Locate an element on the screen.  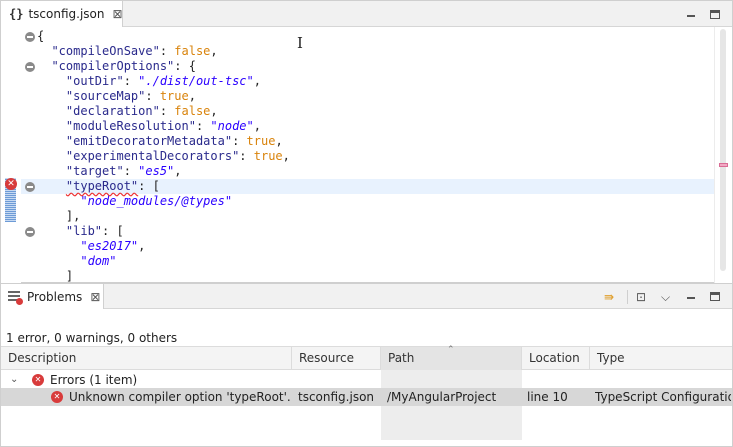
errors-group-label: Errors (1 item) is located at coordinates (94, 380).